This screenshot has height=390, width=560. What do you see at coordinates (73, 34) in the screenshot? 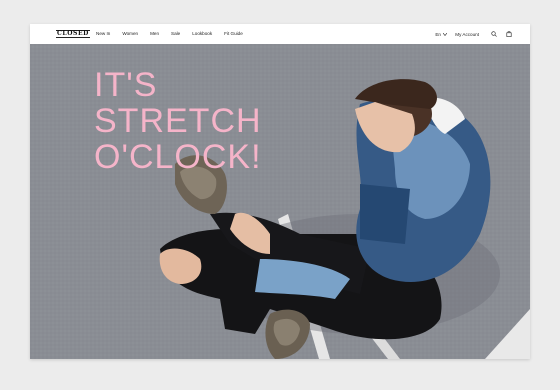
I see `closed-logo: CLOSED` at bounding box center [73, 34].